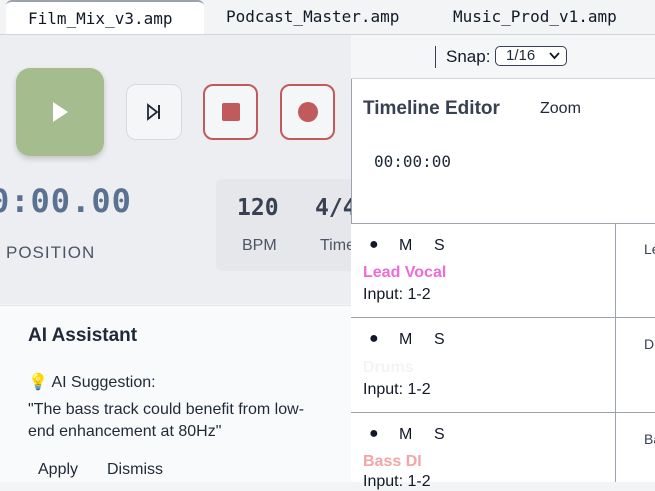 The height and width of the screenshot is (491, 655). What do you see at coordinates (135, 470) in the screenshot?
I see `dismiss-button: Dismiss` at bounding box center [135, 470].